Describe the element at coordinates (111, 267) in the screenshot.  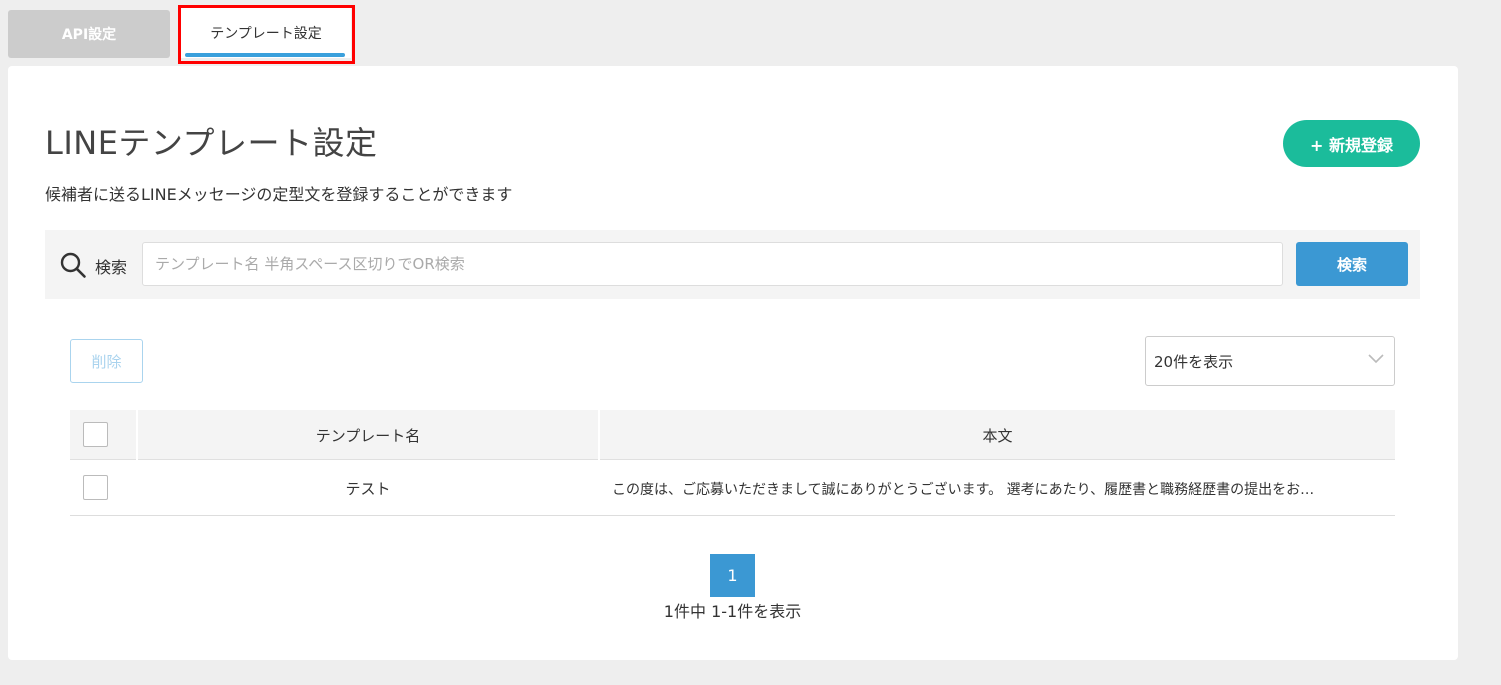
I see `search-label: 検索` at that location.